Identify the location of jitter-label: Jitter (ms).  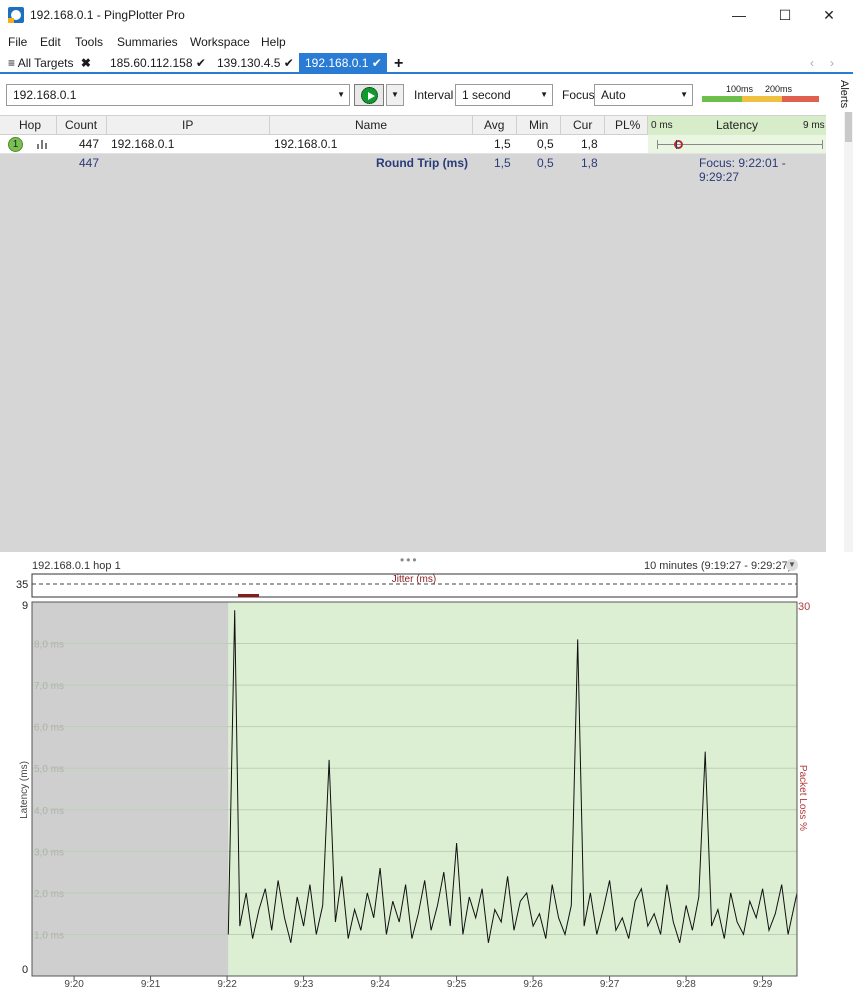
(414, 579).